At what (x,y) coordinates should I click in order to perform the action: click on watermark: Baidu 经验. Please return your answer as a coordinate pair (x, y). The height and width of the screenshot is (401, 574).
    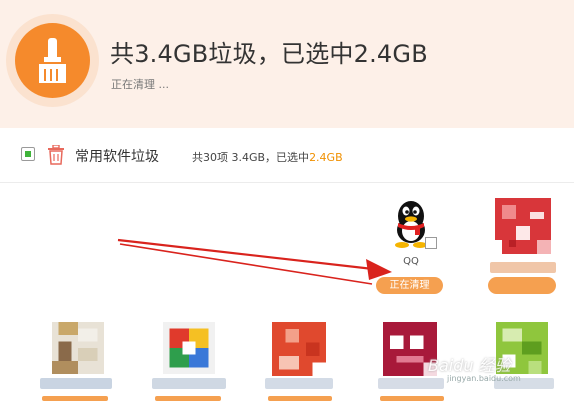
    Looking at the image, I should click on (469, 365).